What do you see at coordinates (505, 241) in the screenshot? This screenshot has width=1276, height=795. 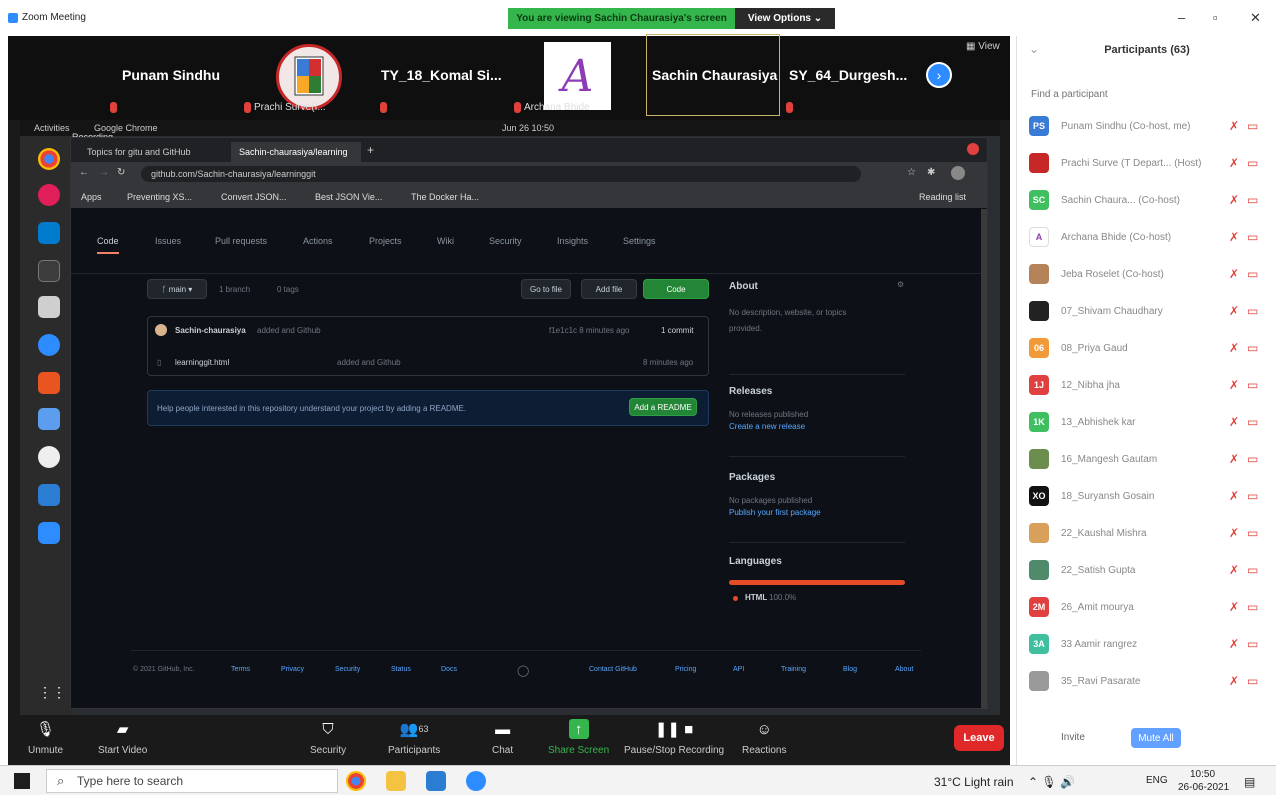 I see `gh-tab-security: Security` at bounding box center [505, 241].